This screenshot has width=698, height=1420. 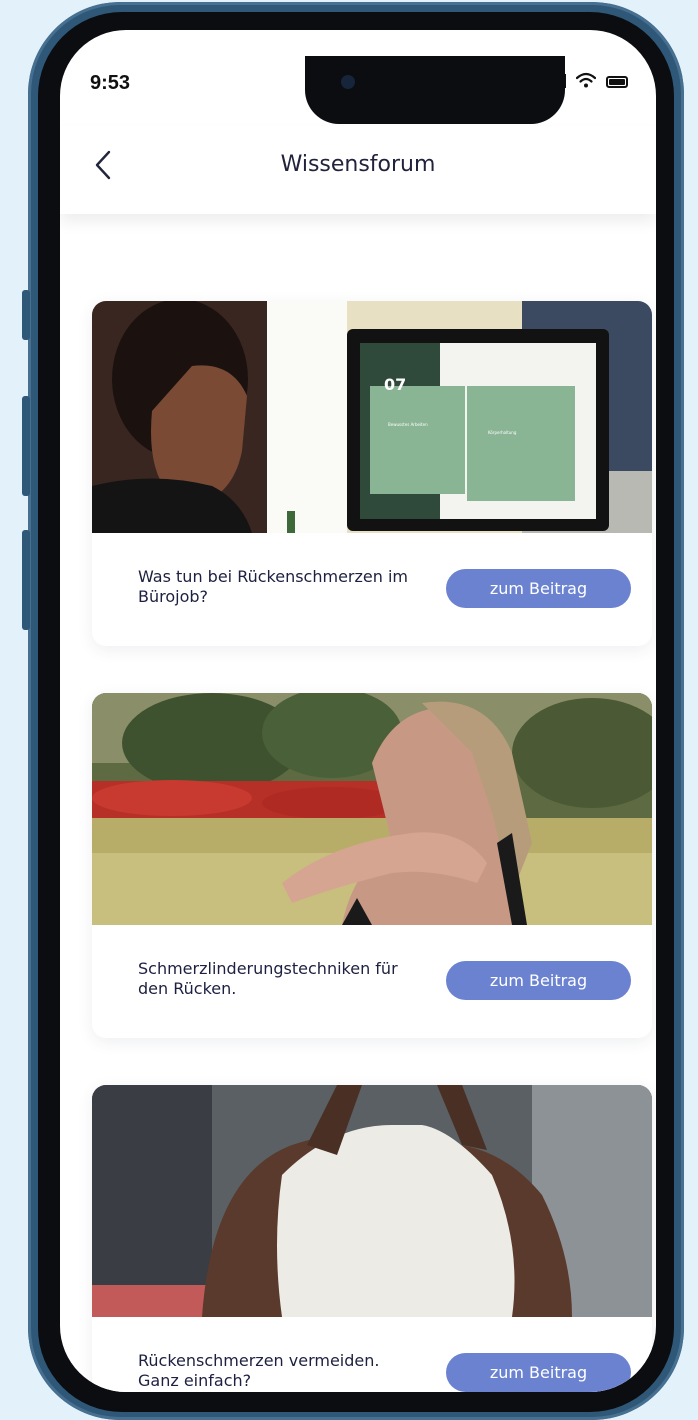 What do you see at coordinates (502, 432) in the screenshot?
I see `slide-card-2-label: Körperhaltung` at bounding box center [502, 432].